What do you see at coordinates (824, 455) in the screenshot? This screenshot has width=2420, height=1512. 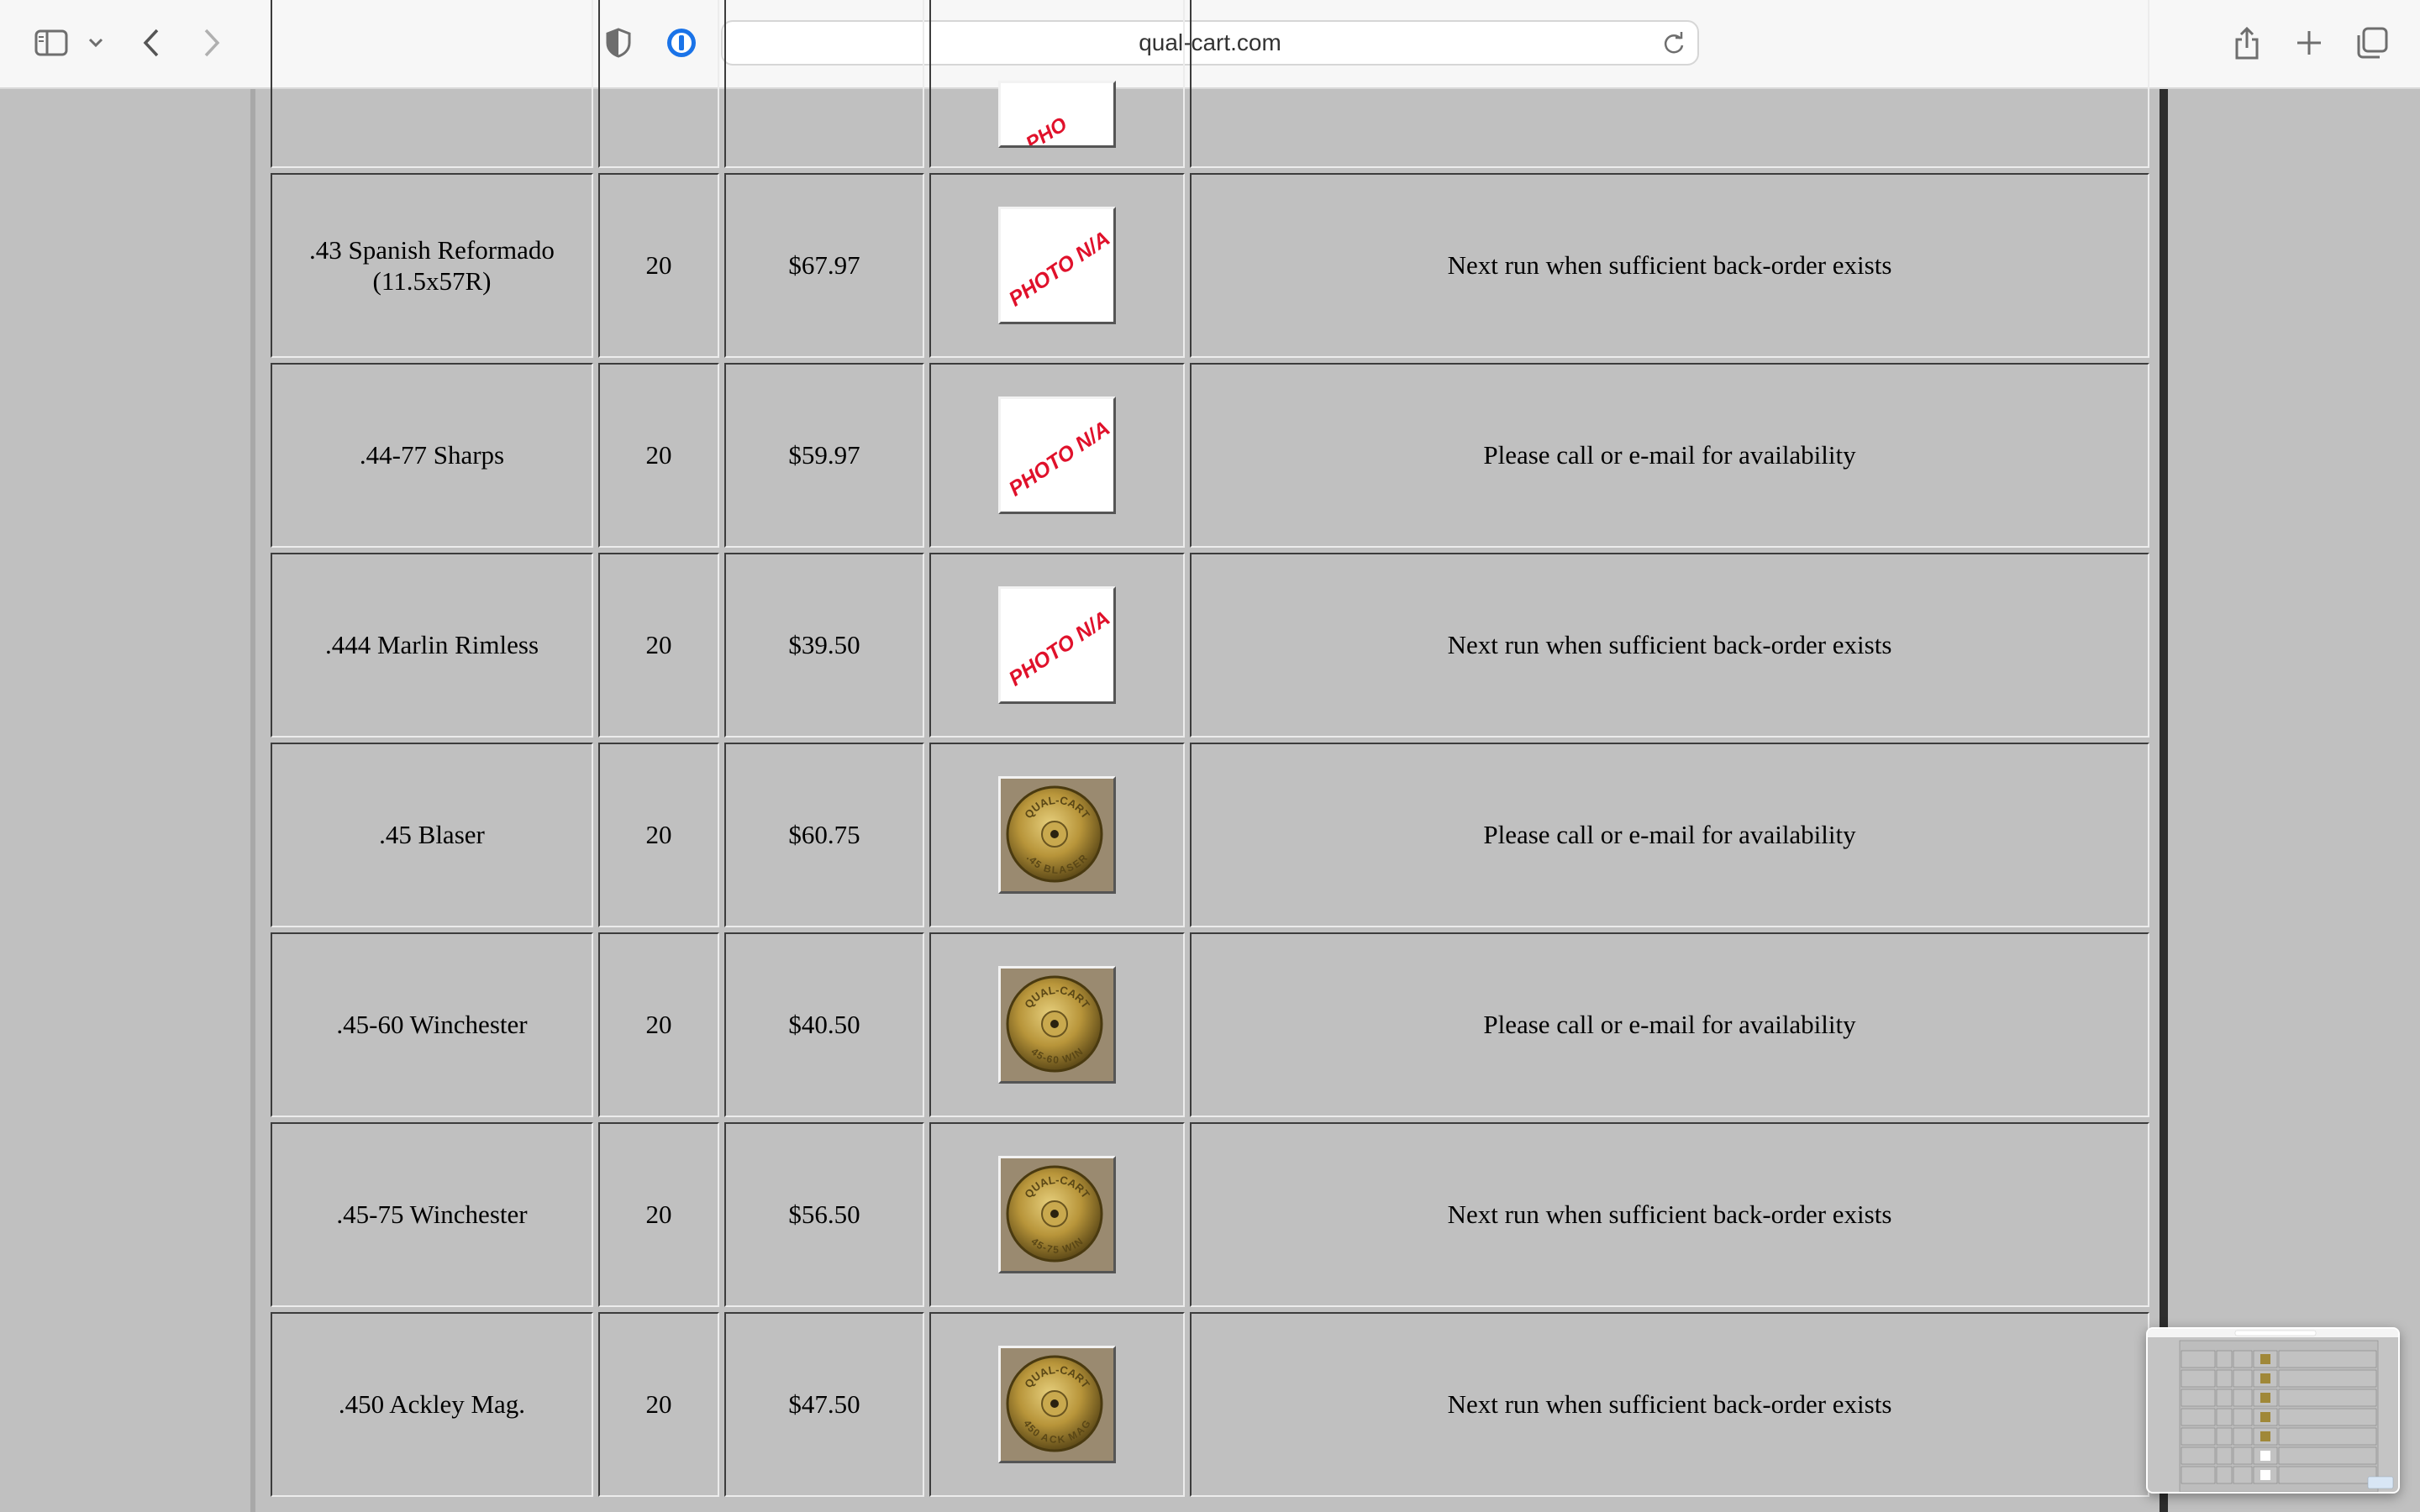 I see `product-price: $59.97` at bounding box center [824, 455].